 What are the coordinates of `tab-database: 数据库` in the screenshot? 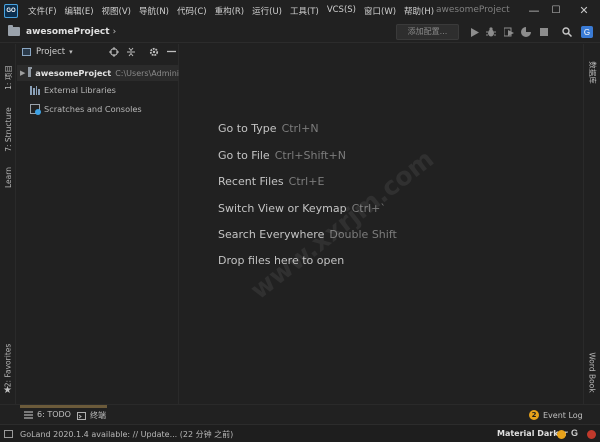 It's located at (592, 72).